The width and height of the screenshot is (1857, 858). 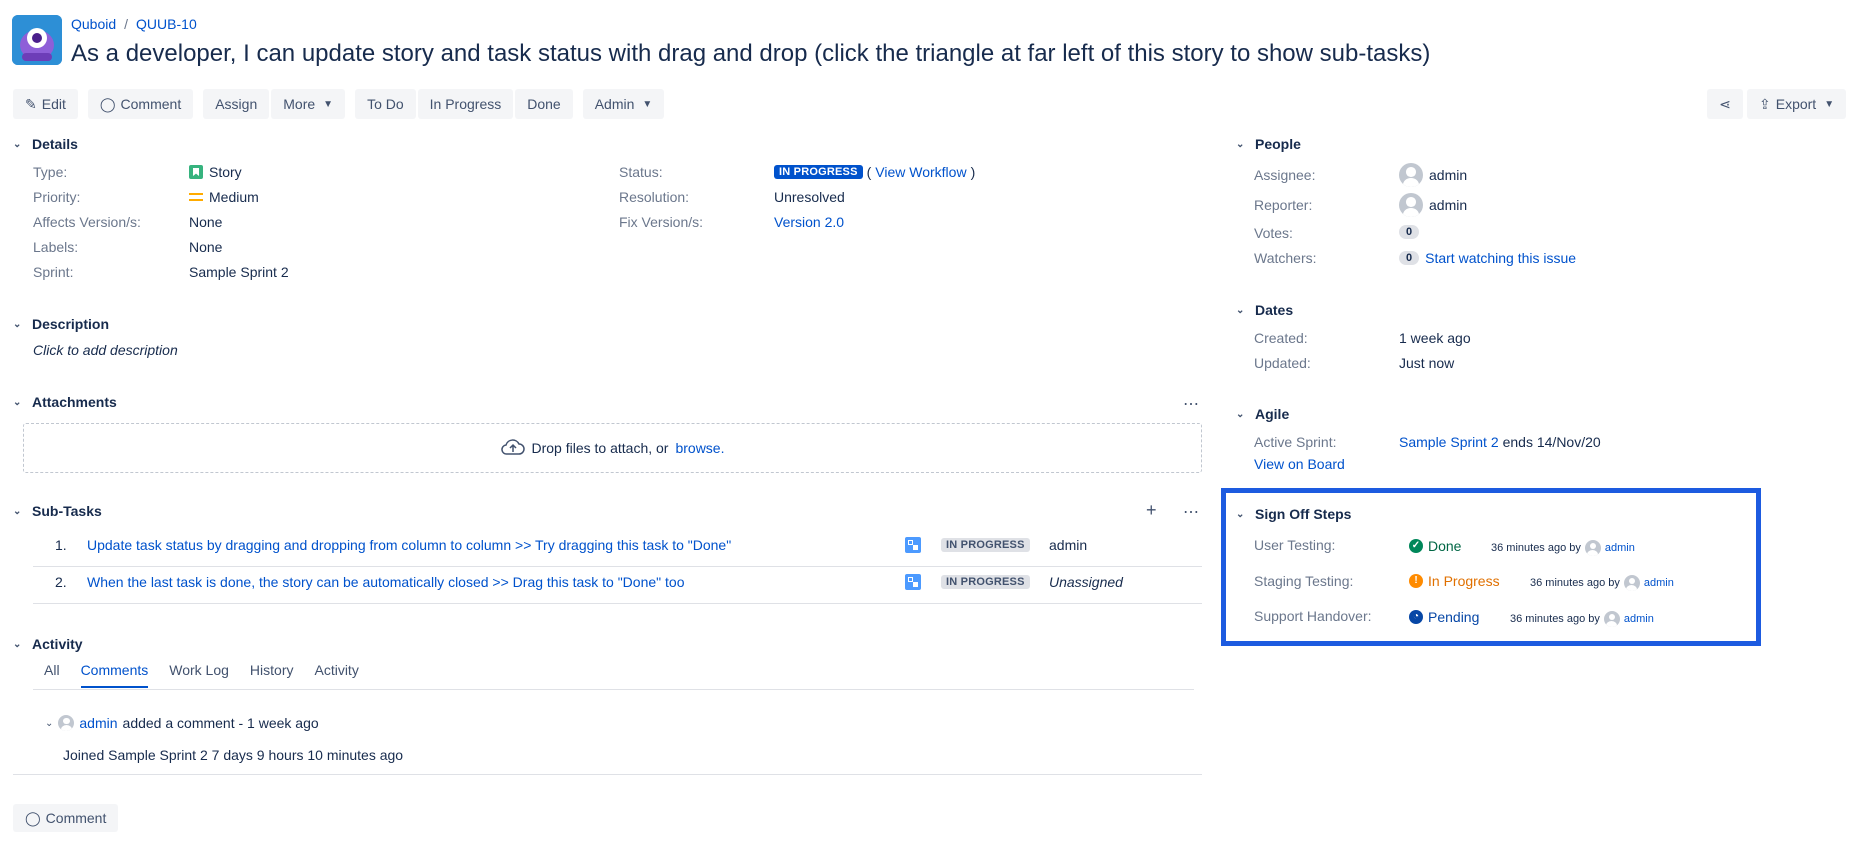 What do you see at coordinates (1435, 338) in the screenshot?
I see `created-value: 1 week ago` at bounding box center [1435, 338].